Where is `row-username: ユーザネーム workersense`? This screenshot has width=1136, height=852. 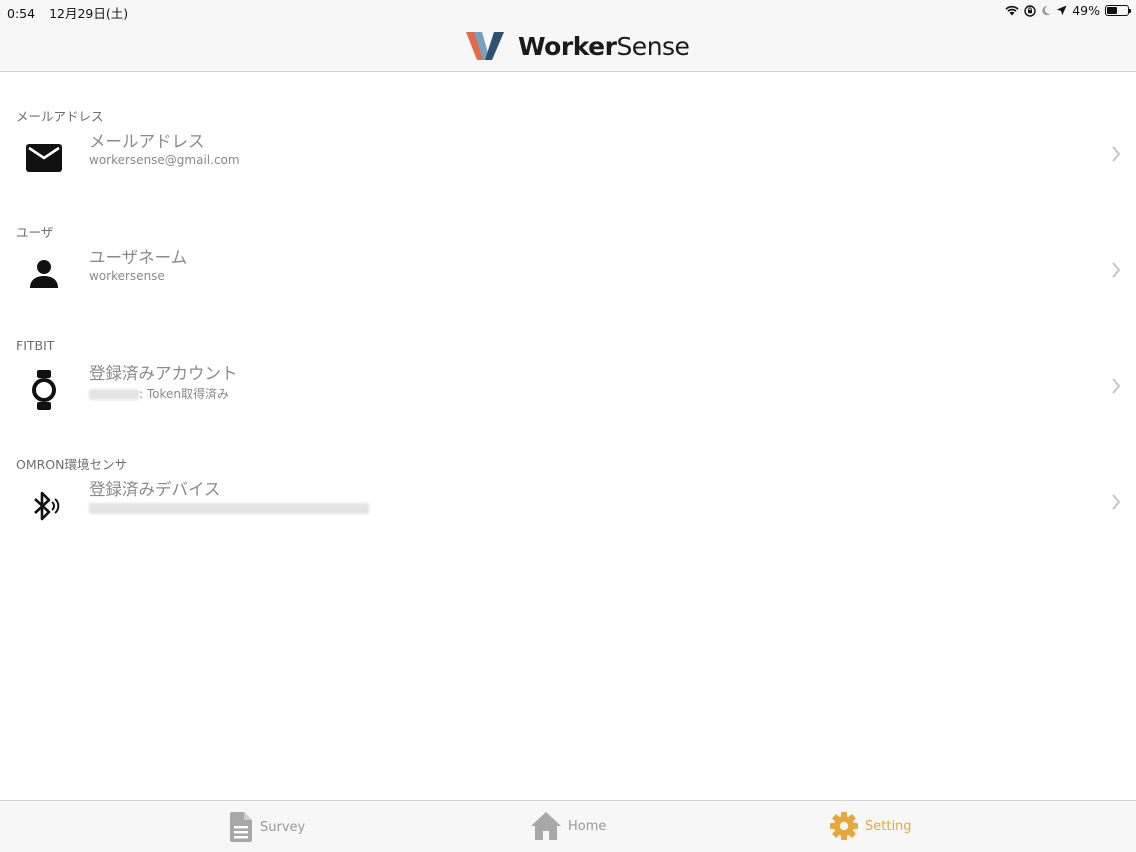
row-username: ユーザネーム workersense is located at coordinates (568, 274).